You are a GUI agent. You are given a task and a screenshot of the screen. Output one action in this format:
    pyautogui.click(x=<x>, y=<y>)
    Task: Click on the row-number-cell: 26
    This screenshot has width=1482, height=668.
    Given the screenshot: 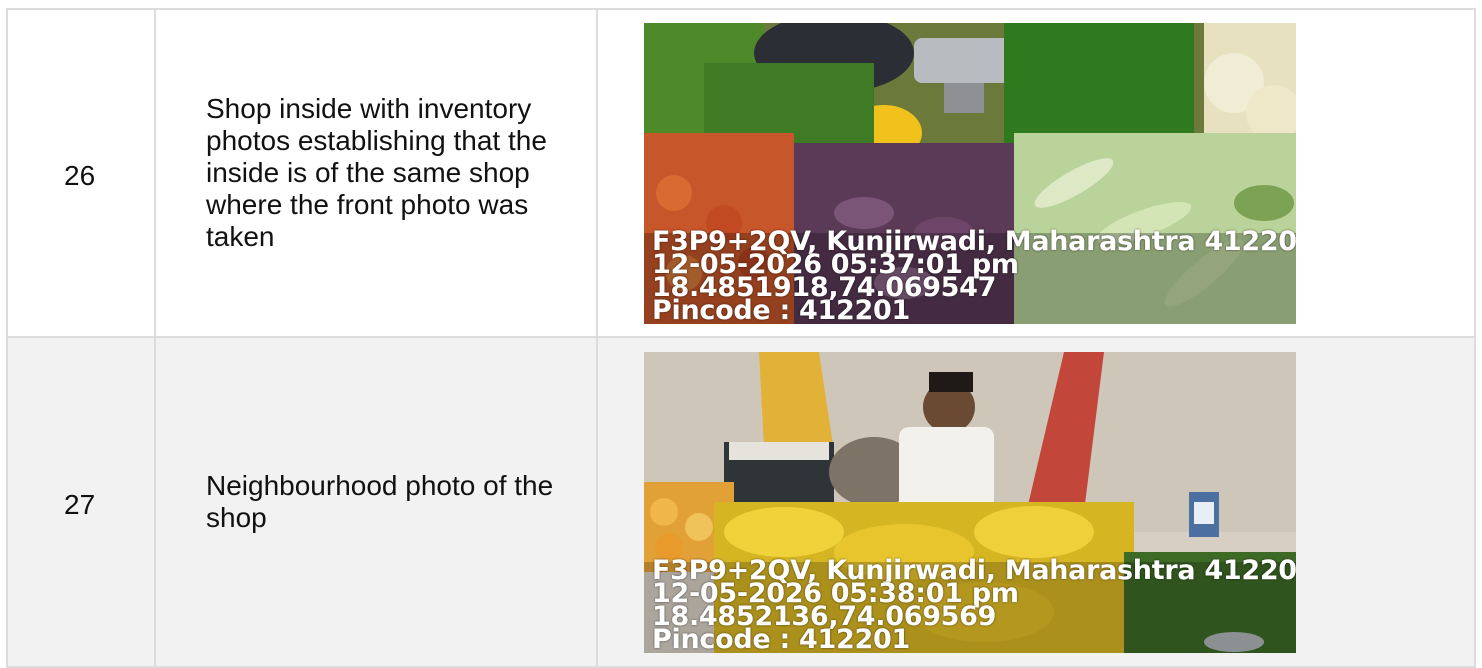 What is the action you would take?
    pyautogui.click(x=81, y=173)
    